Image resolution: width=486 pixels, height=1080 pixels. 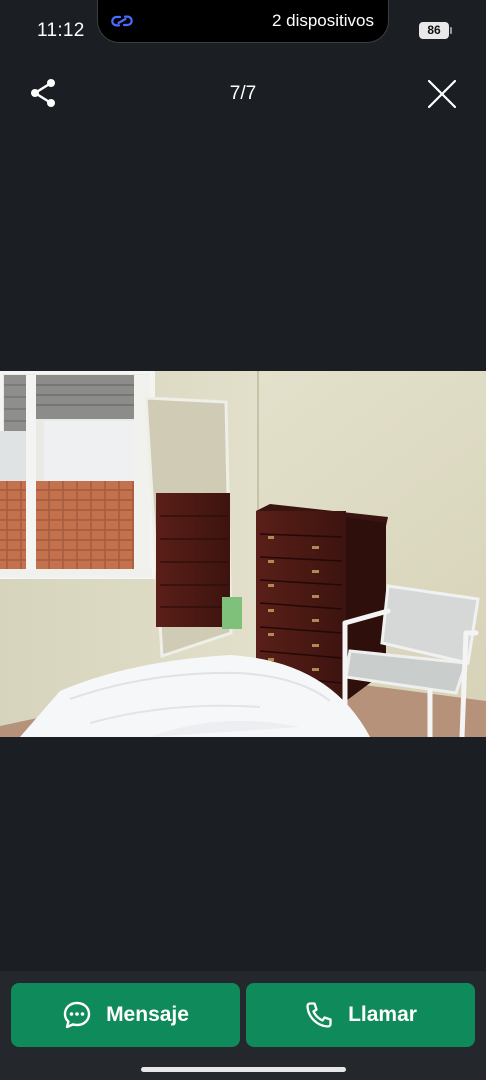 I want to click on home-indicator, so click(x=243, y=1069).